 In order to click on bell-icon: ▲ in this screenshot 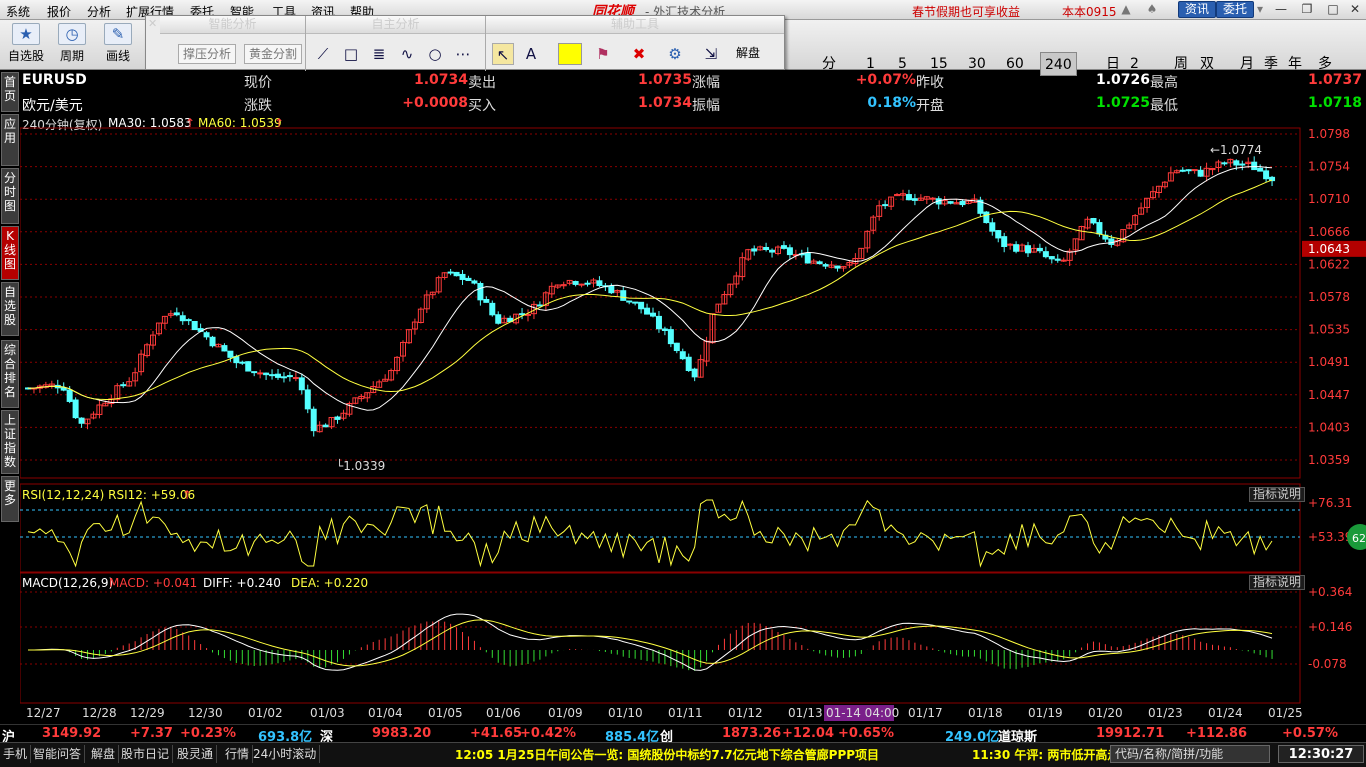, I will do `click(1126, 10)`.